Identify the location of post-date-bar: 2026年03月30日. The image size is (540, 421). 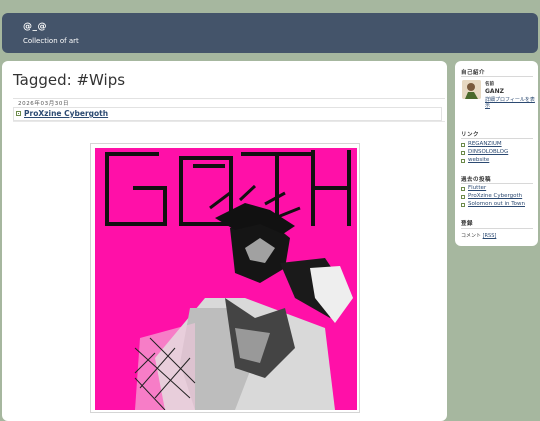
(229, 102).